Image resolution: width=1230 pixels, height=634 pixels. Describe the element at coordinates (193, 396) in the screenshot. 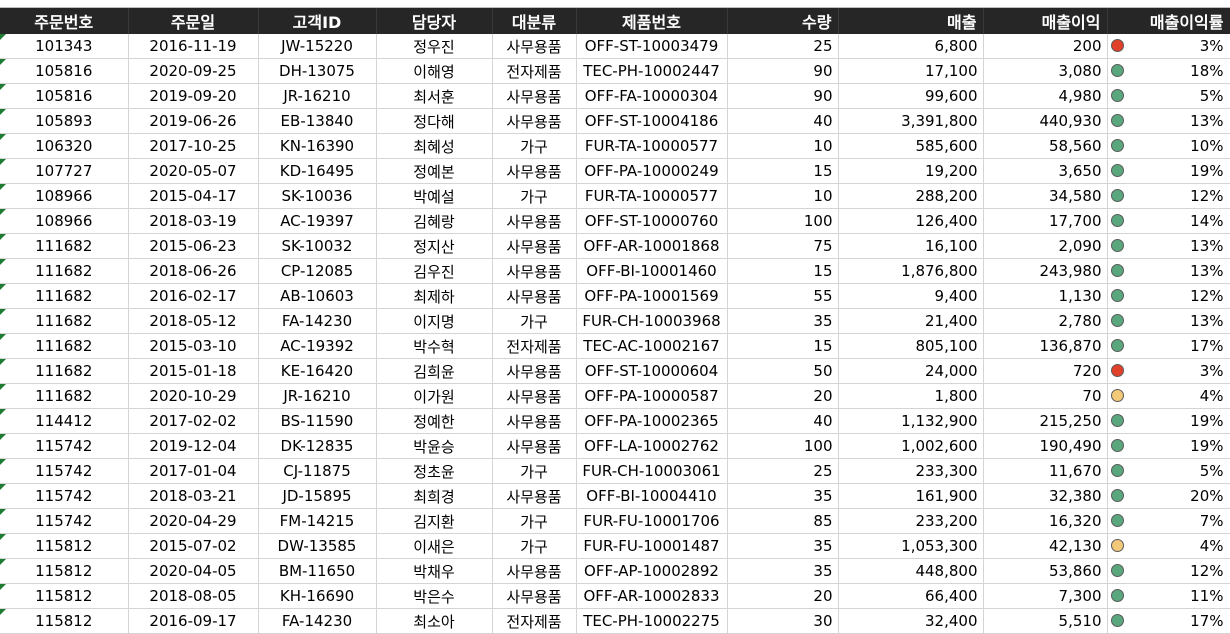

I see `cell-order-date: 2020-10-29` at that location.